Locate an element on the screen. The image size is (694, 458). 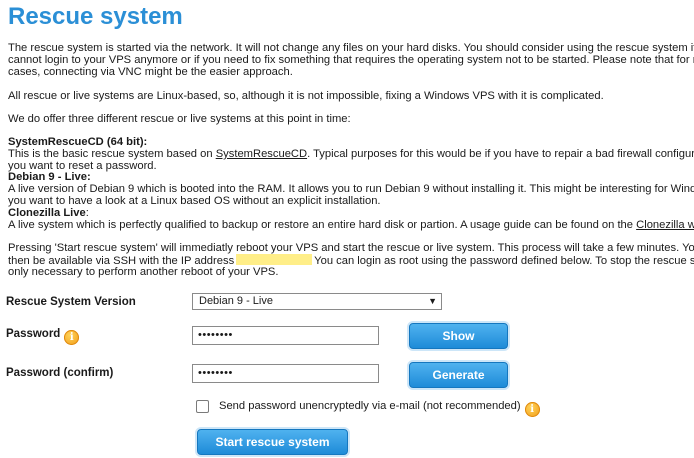
ip-address-highlight is located at coordinates (274, 259).